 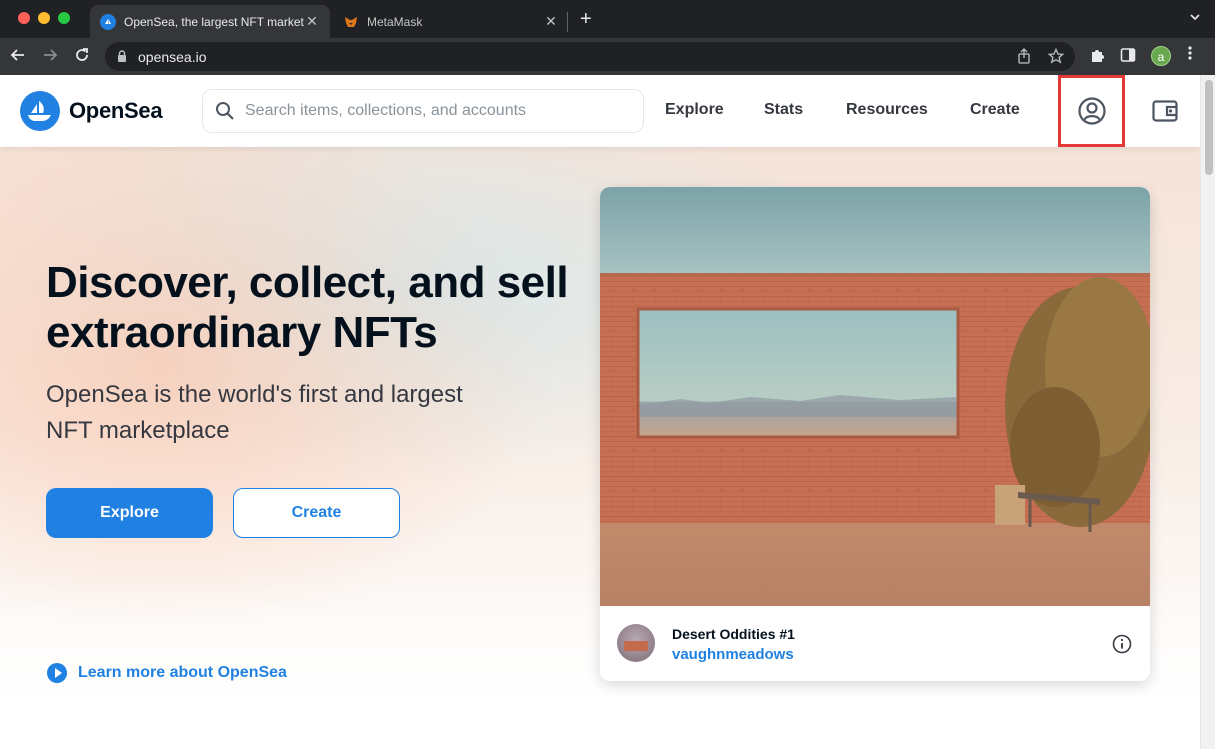 I want to click on wallet-icon, so click(x=1165, y=113).